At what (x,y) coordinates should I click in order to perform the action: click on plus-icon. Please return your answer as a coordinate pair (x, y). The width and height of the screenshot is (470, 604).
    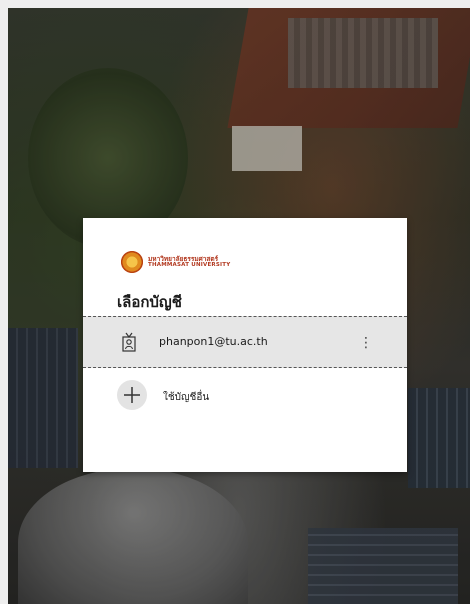
    Looking at the image, I should click on (132, 395).